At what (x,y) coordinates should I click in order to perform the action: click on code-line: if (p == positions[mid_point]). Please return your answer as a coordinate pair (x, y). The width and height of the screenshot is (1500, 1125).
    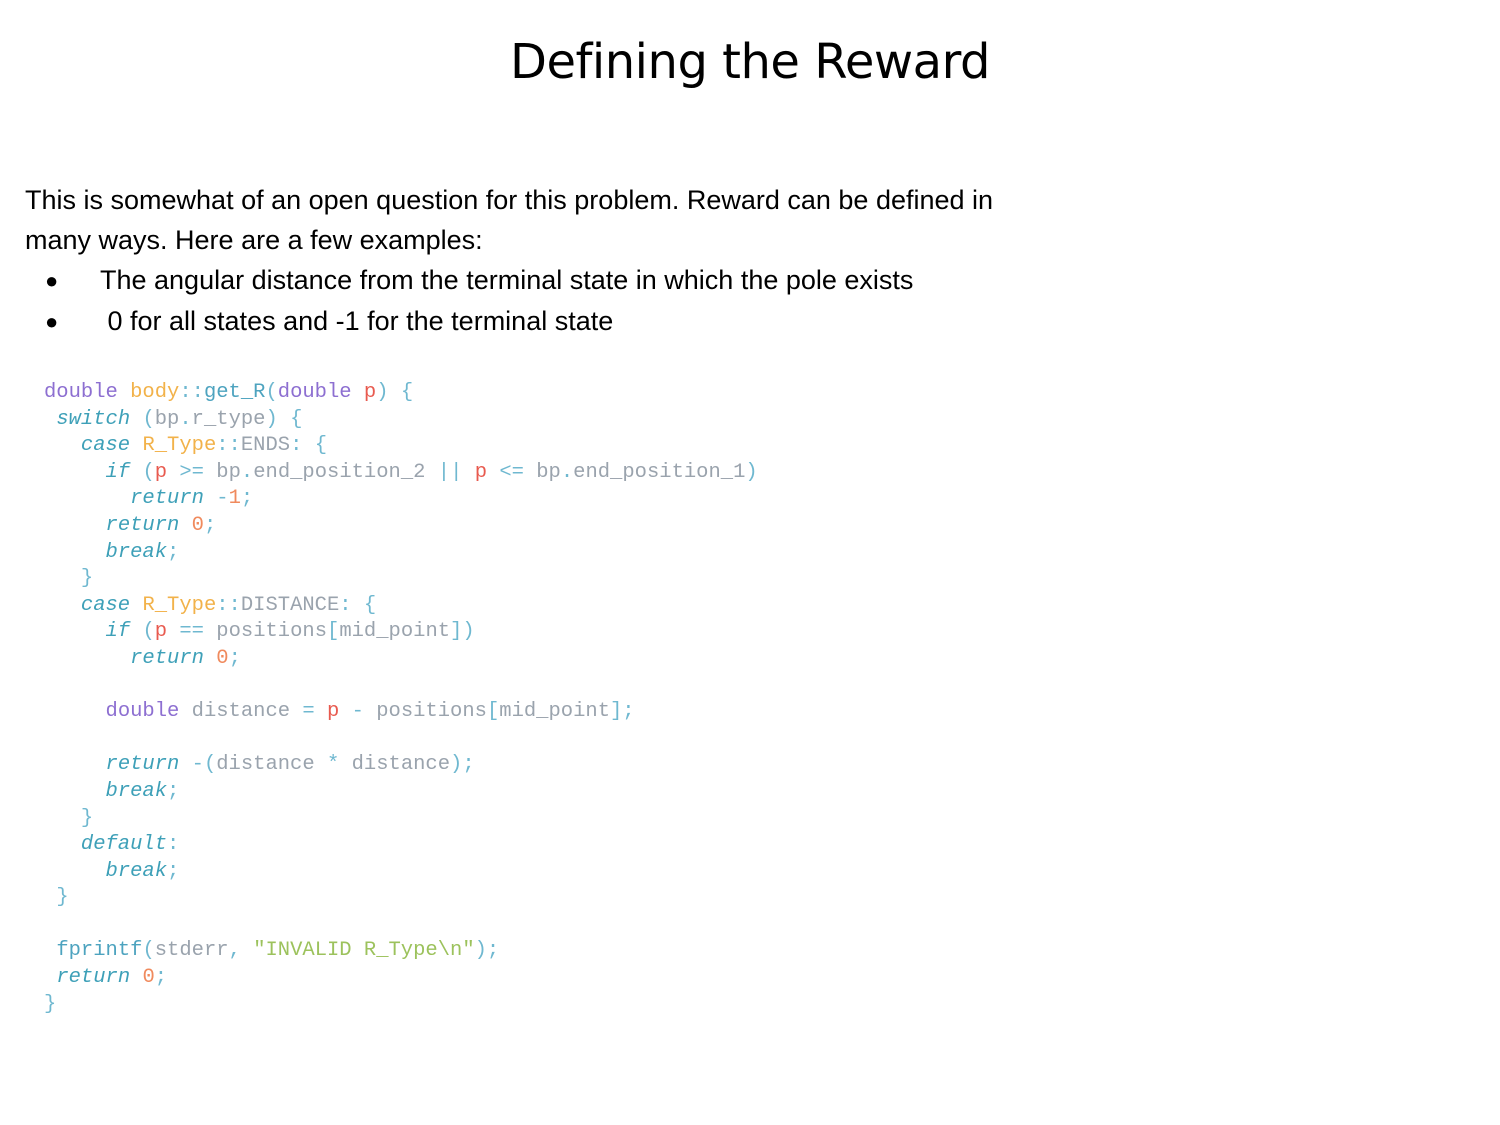
    Looking at the image, I should click on (290, 632).